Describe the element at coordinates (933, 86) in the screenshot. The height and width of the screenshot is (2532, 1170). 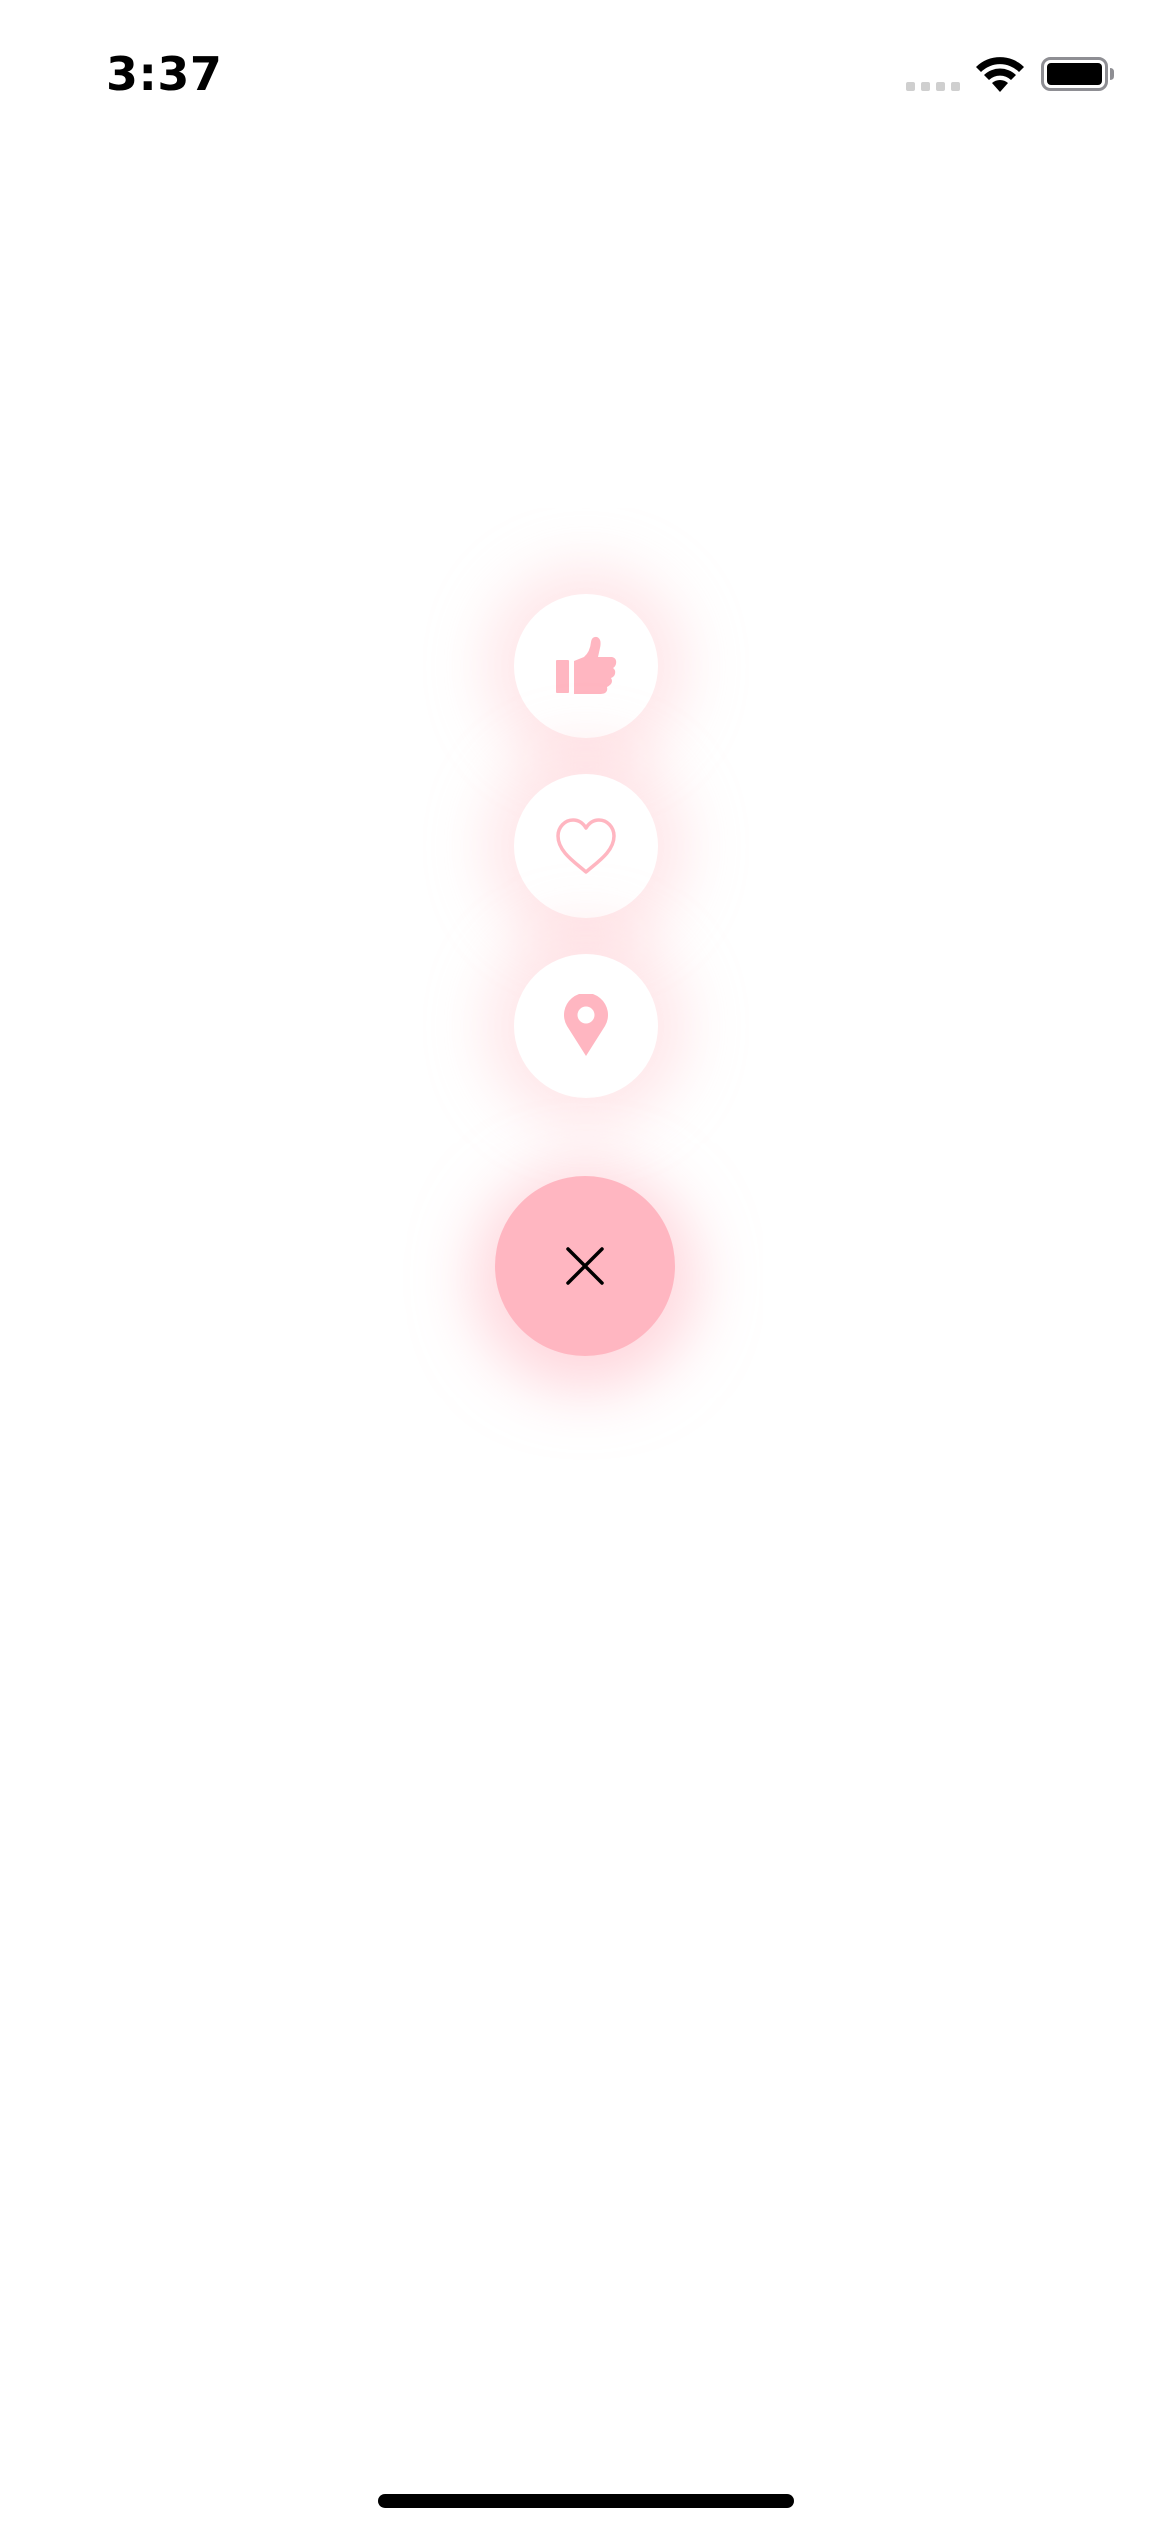
I see `cellular-no-service-icon` at that location.